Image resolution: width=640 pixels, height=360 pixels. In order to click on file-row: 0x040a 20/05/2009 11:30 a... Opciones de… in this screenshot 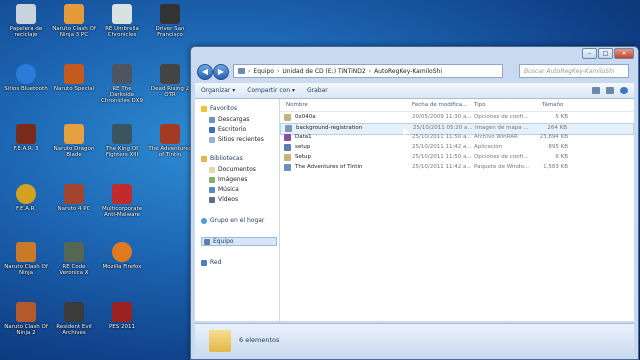, I will do `click(457, 118)`.